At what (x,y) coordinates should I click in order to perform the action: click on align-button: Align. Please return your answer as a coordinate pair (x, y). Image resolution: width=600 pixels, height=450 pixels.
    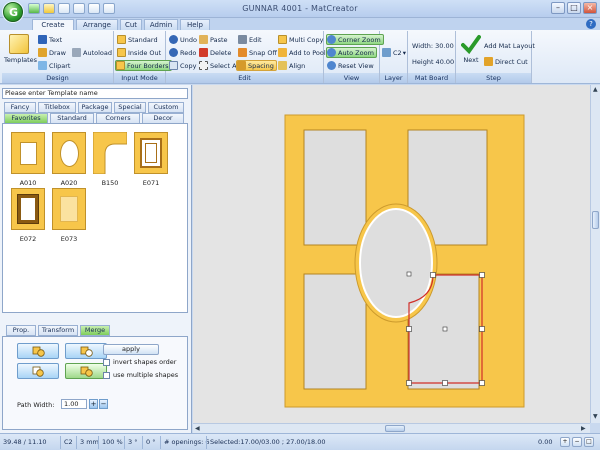
    Looking at the image, I should click on (291, 65).